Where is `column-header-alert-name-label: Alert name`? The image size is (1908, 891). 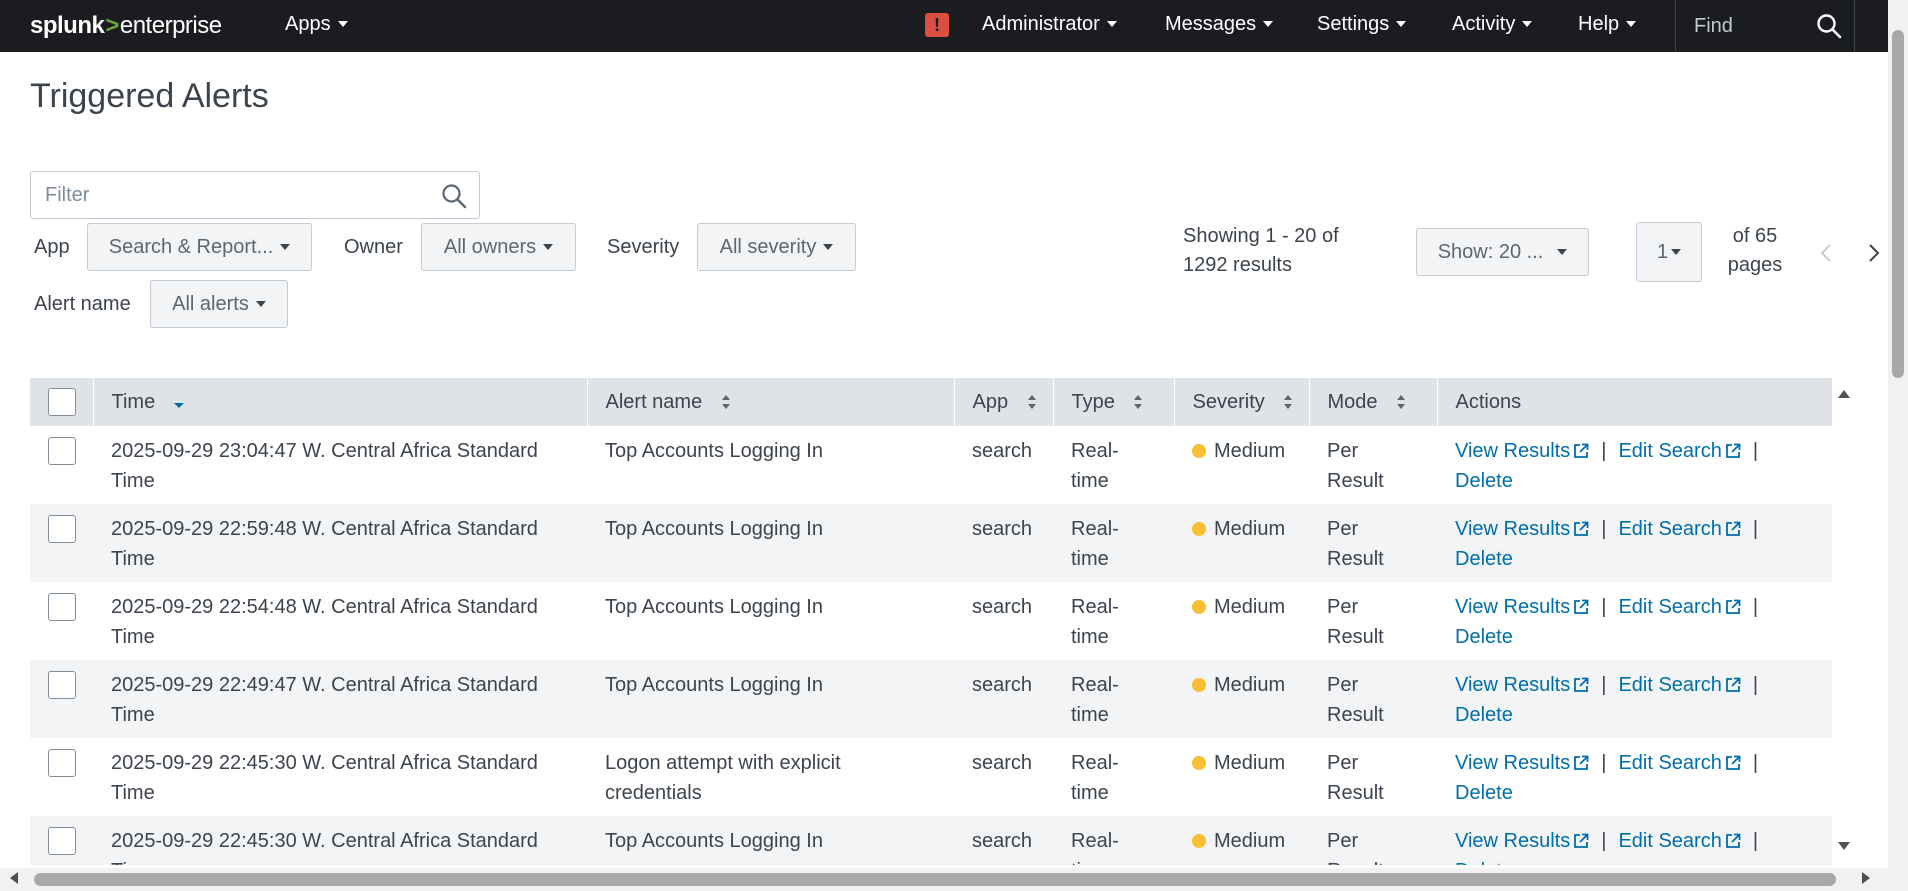
column-header-alert-name-label: Alert name is located at coordinates (654, 401).